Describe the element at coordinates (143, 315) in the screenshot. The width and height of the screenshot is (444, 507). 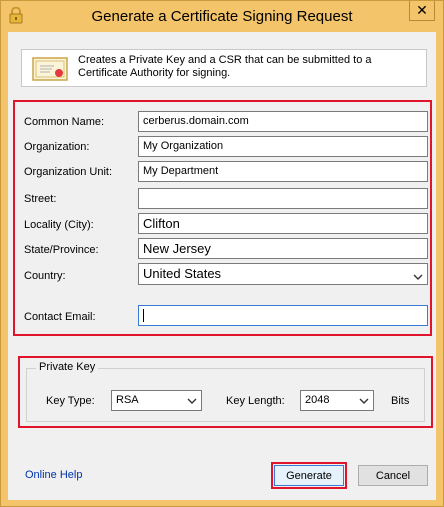
I see `text-caret` at that location.